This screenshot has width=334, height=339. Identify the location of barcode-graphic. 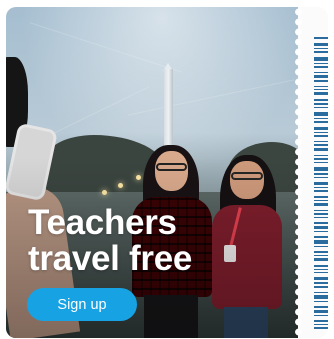
(321, 185).